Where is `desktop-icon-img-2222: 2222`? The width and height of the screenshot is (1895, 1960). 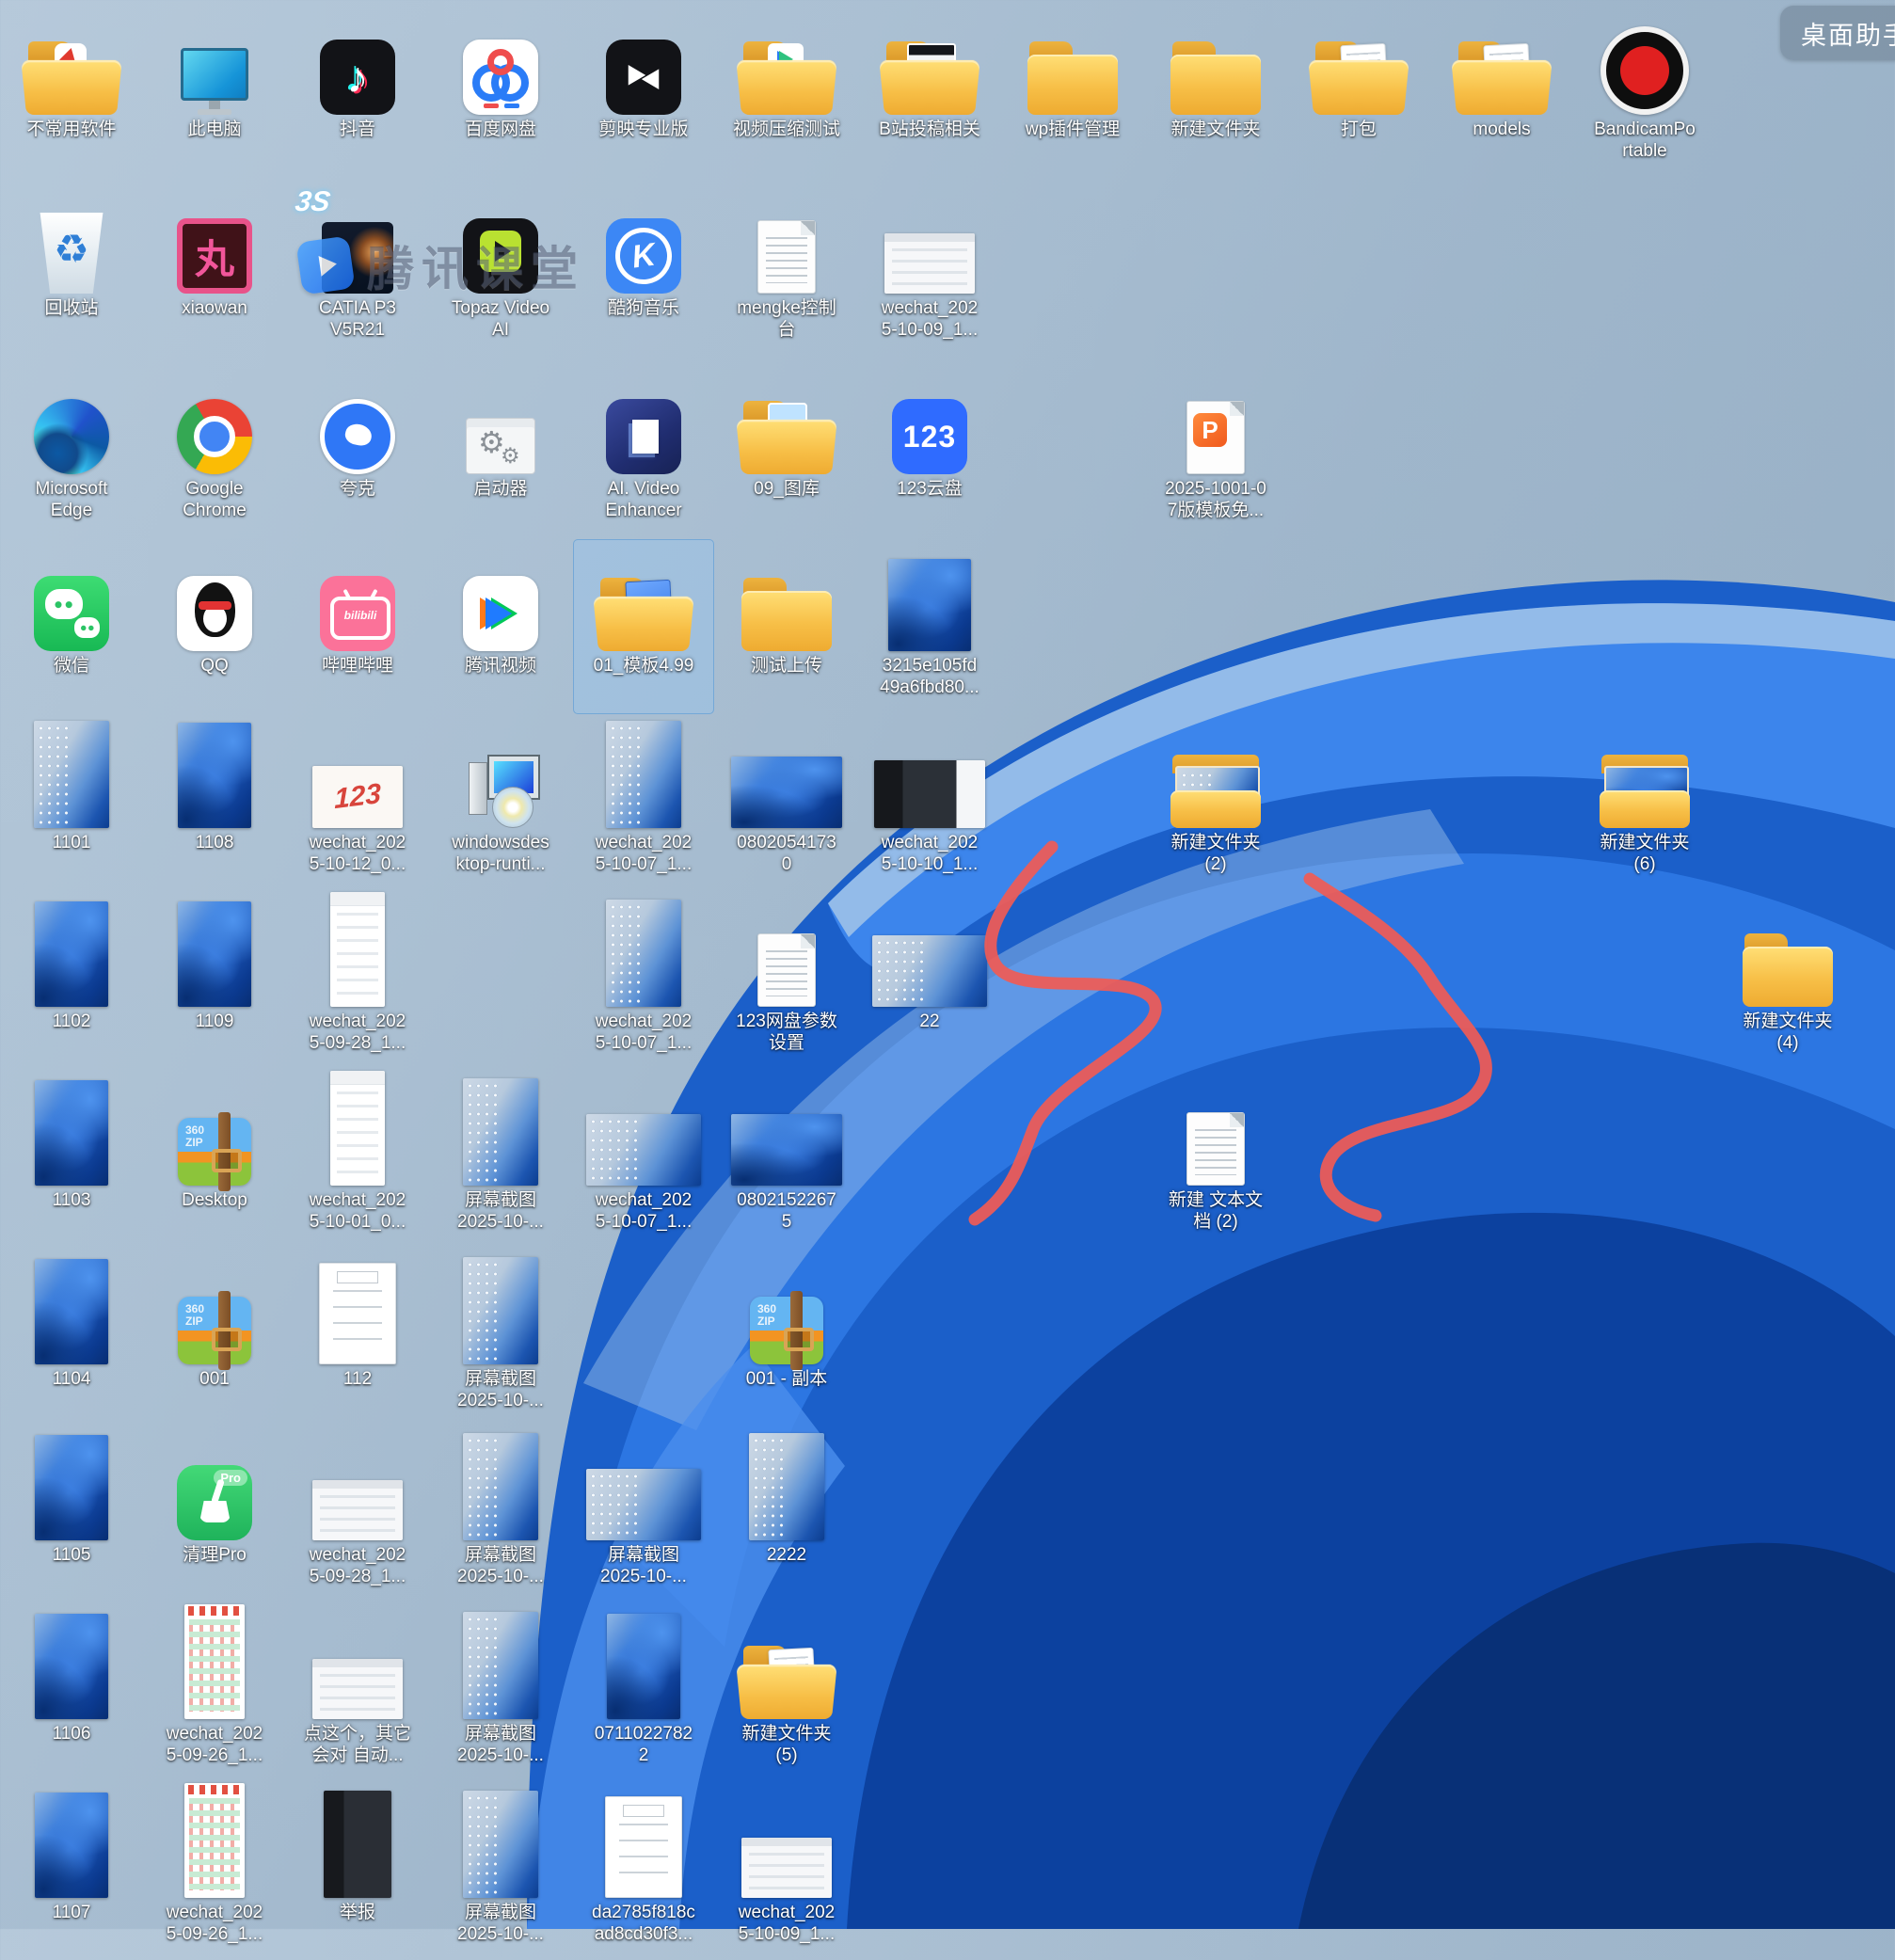
desktop-icon-img-2222: 2222 is located at coordinates (786, 1515).